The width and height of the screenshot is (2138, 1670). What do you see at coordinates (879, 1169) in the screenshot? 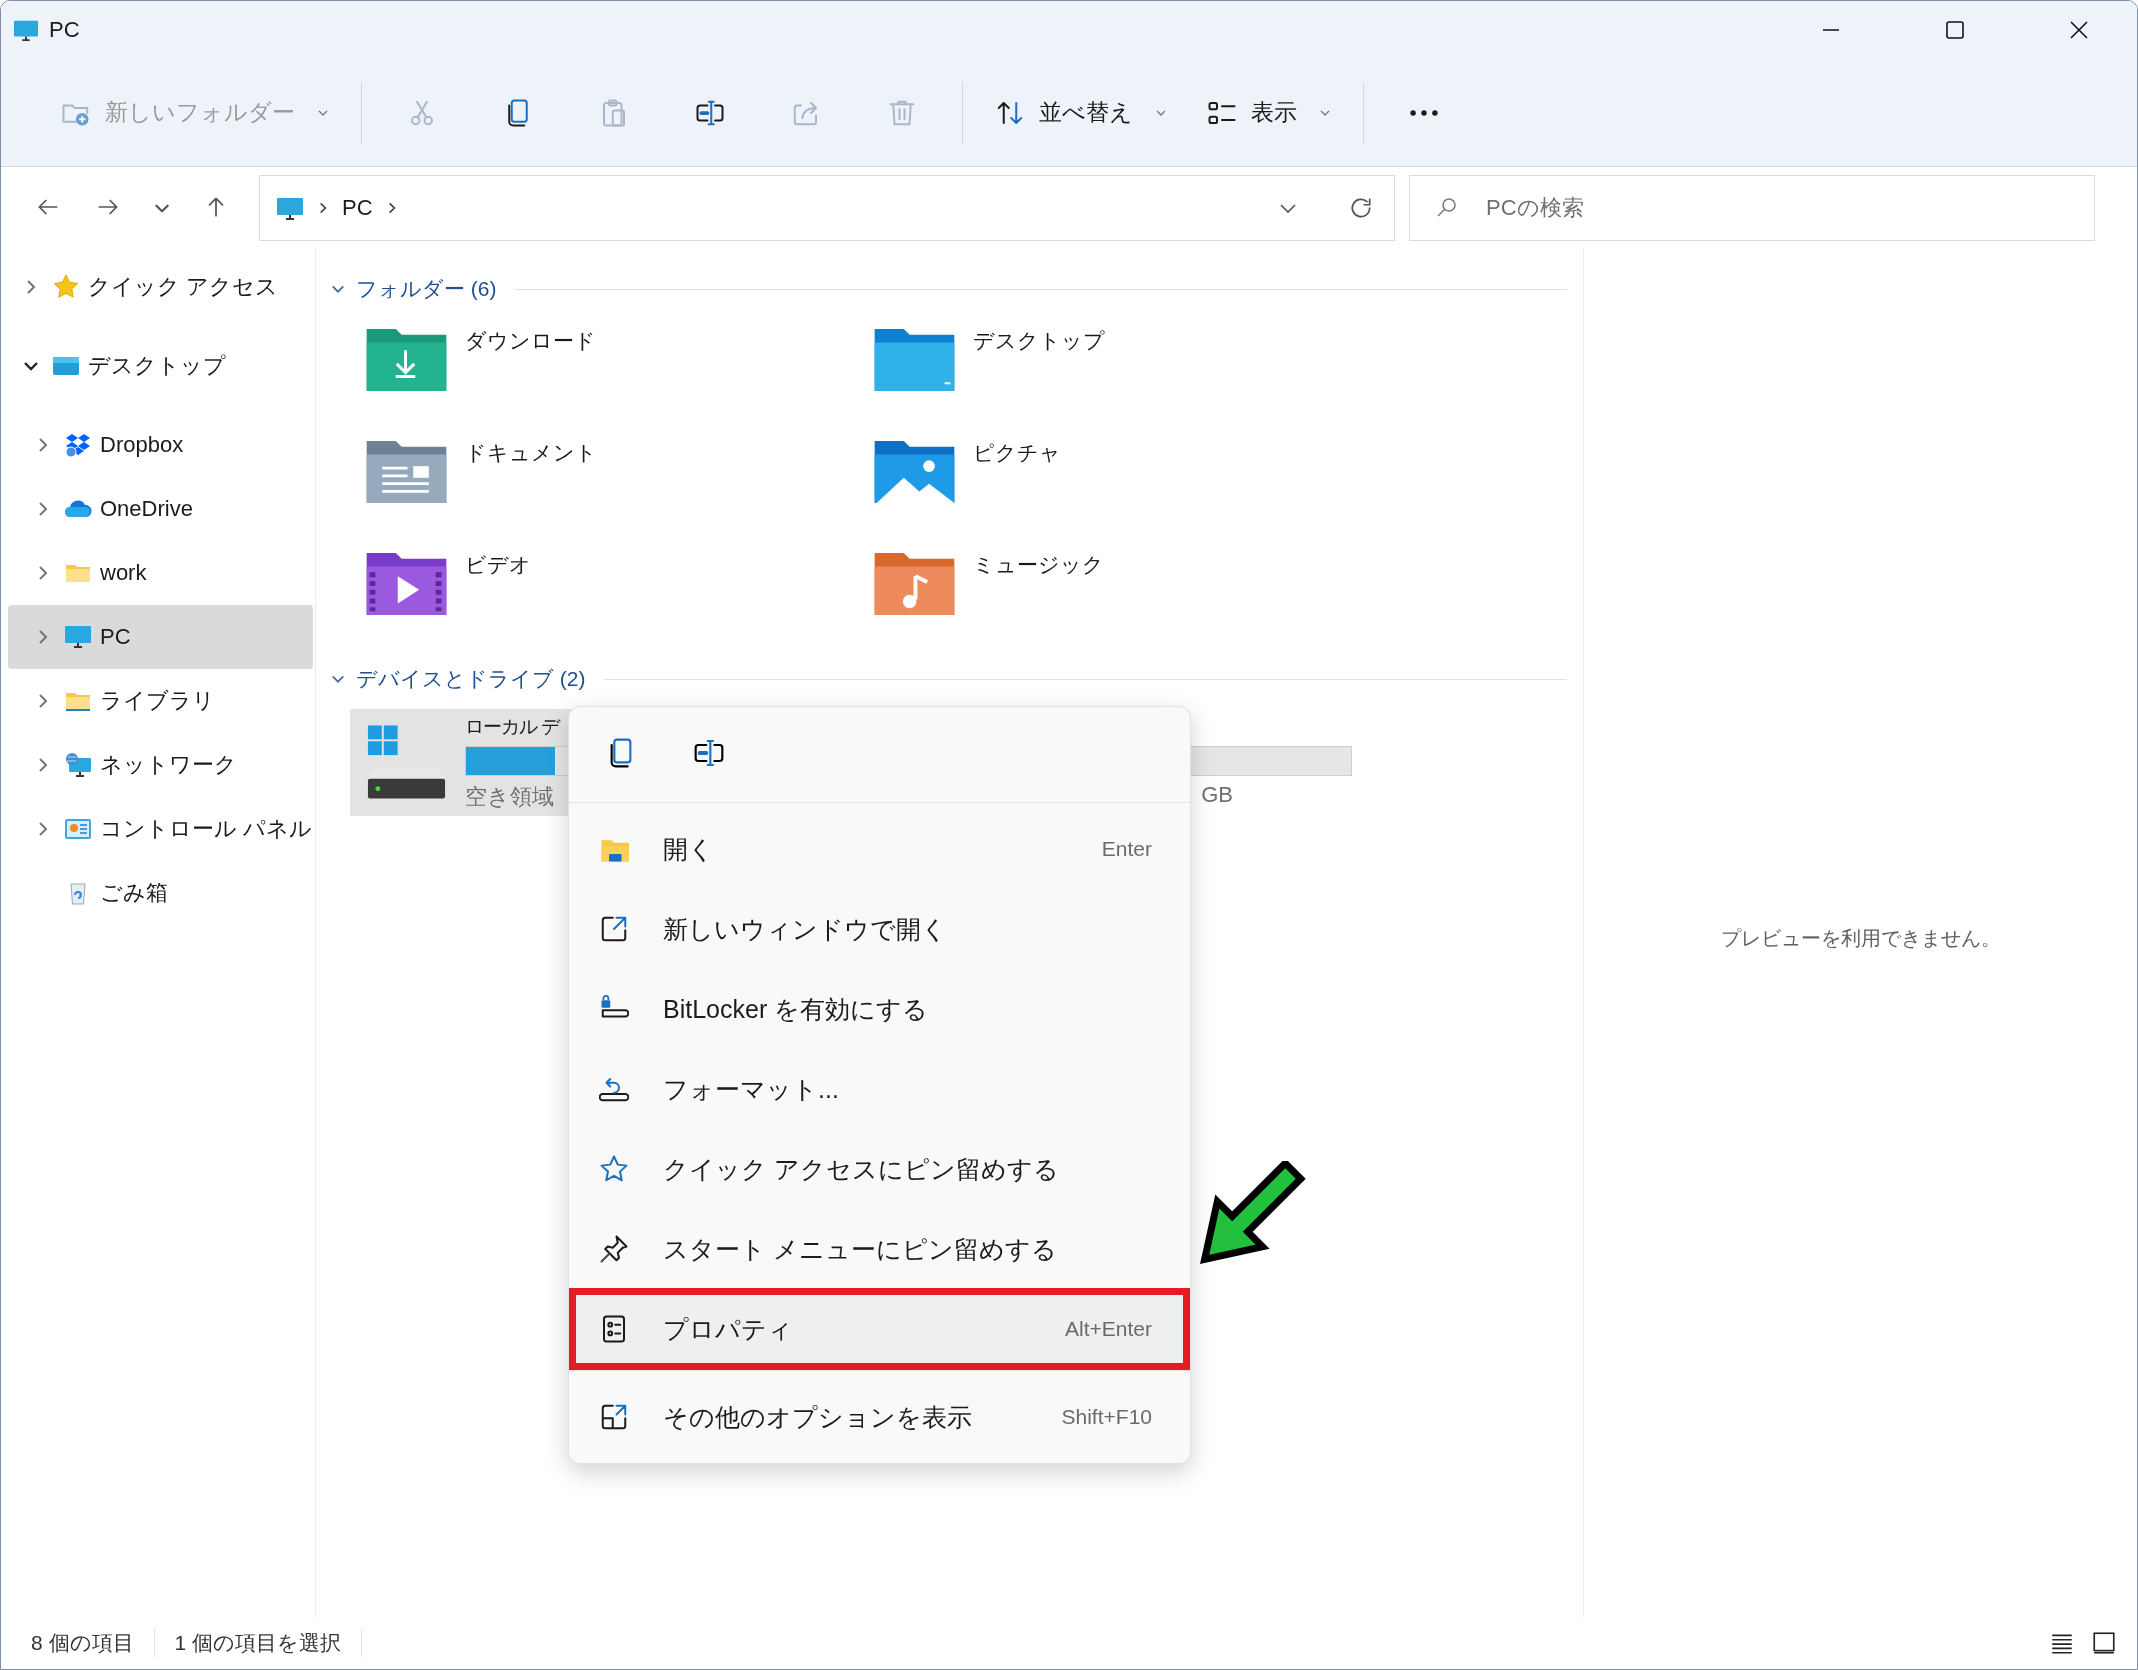
I see `menu-item: クイック アクセスにピン留めする` at bounding box center [879, 1169].